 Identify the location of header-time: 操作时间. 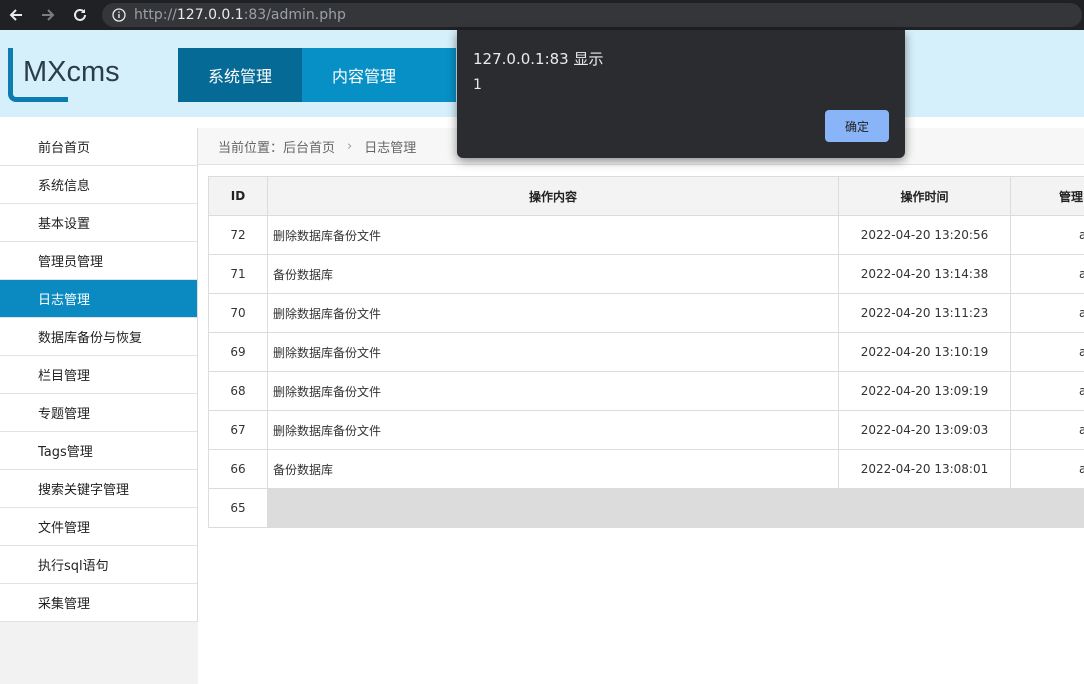
(924, 196).